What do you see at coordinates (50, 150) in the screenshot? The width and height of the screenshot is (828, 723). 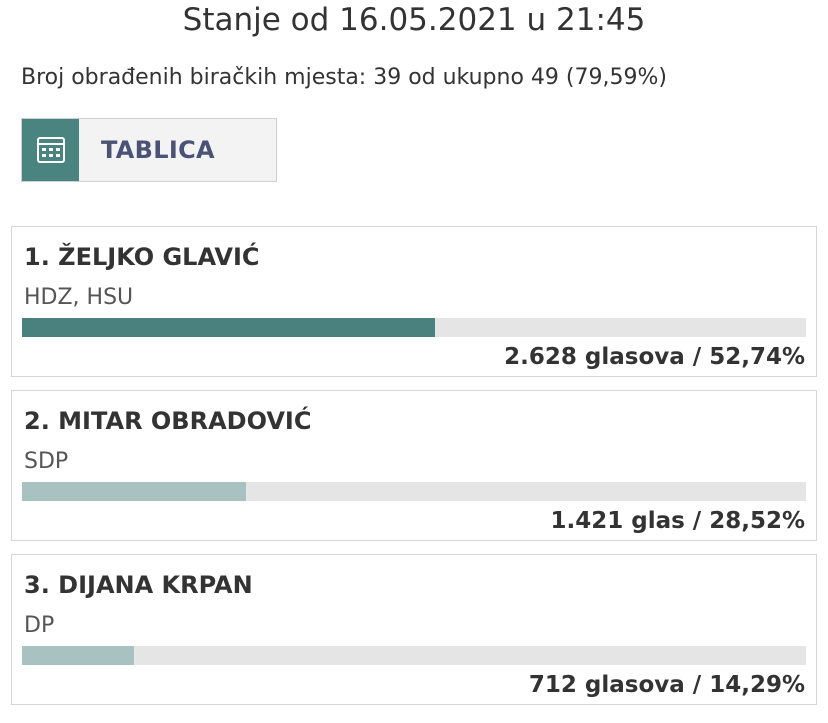 I see `calendar-grid-icon` at bounding box center [50, 150].